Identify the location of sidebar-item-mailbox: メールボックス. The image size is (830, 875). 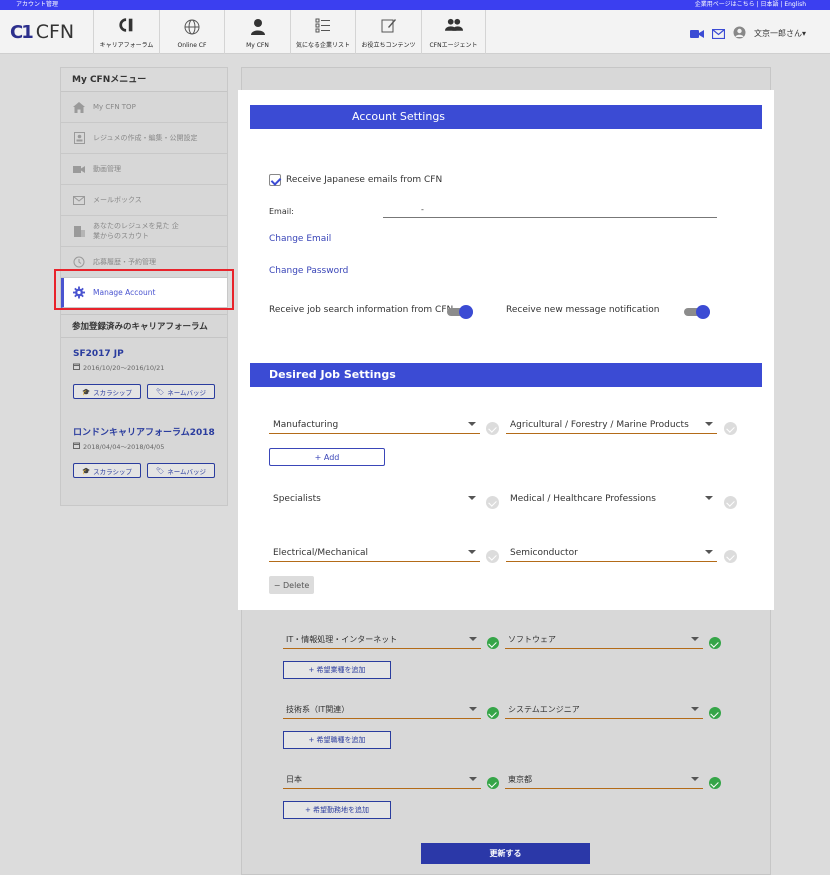
(144, 200).